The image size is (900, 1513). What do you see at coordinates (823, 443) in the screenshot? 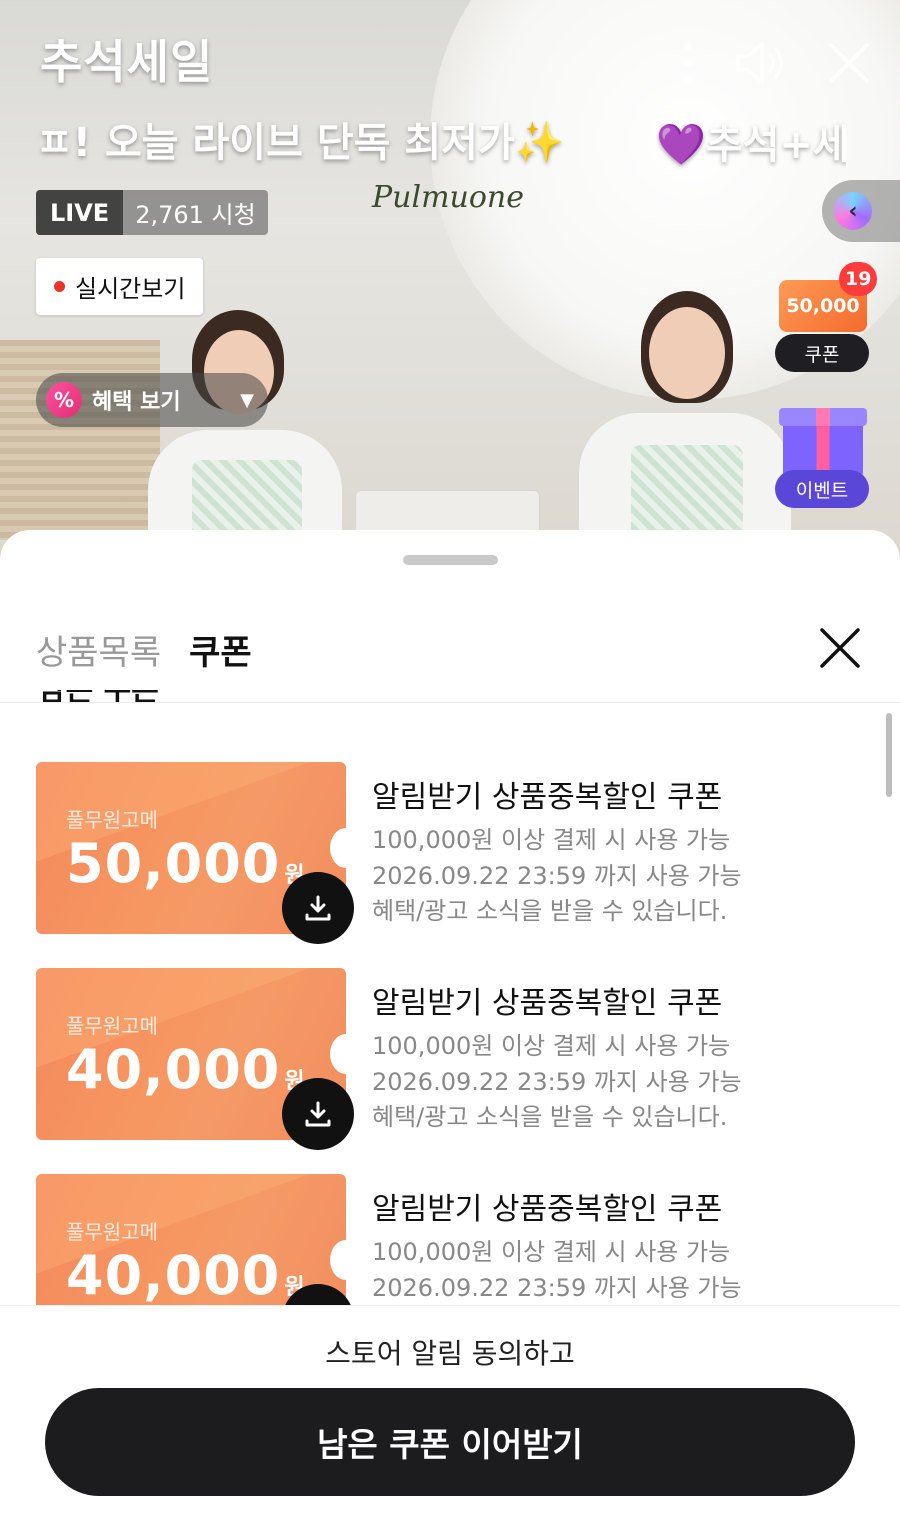
I see `gift-icon` at bounding box center [823, 443].